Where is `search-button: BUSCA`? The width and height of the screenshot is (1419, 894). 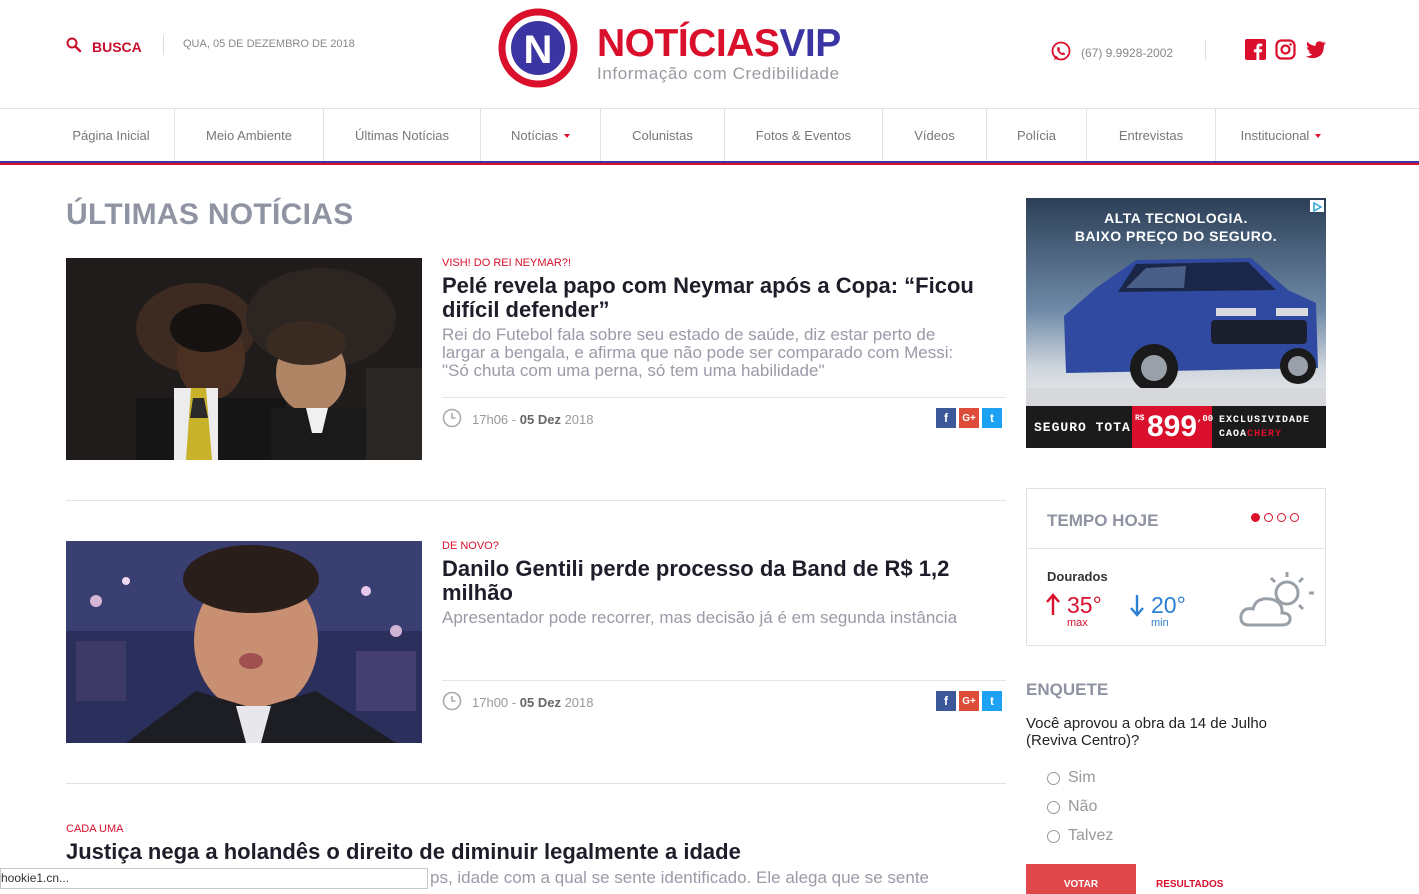
search-button: BUSCA is located at coordinates (104, 46).